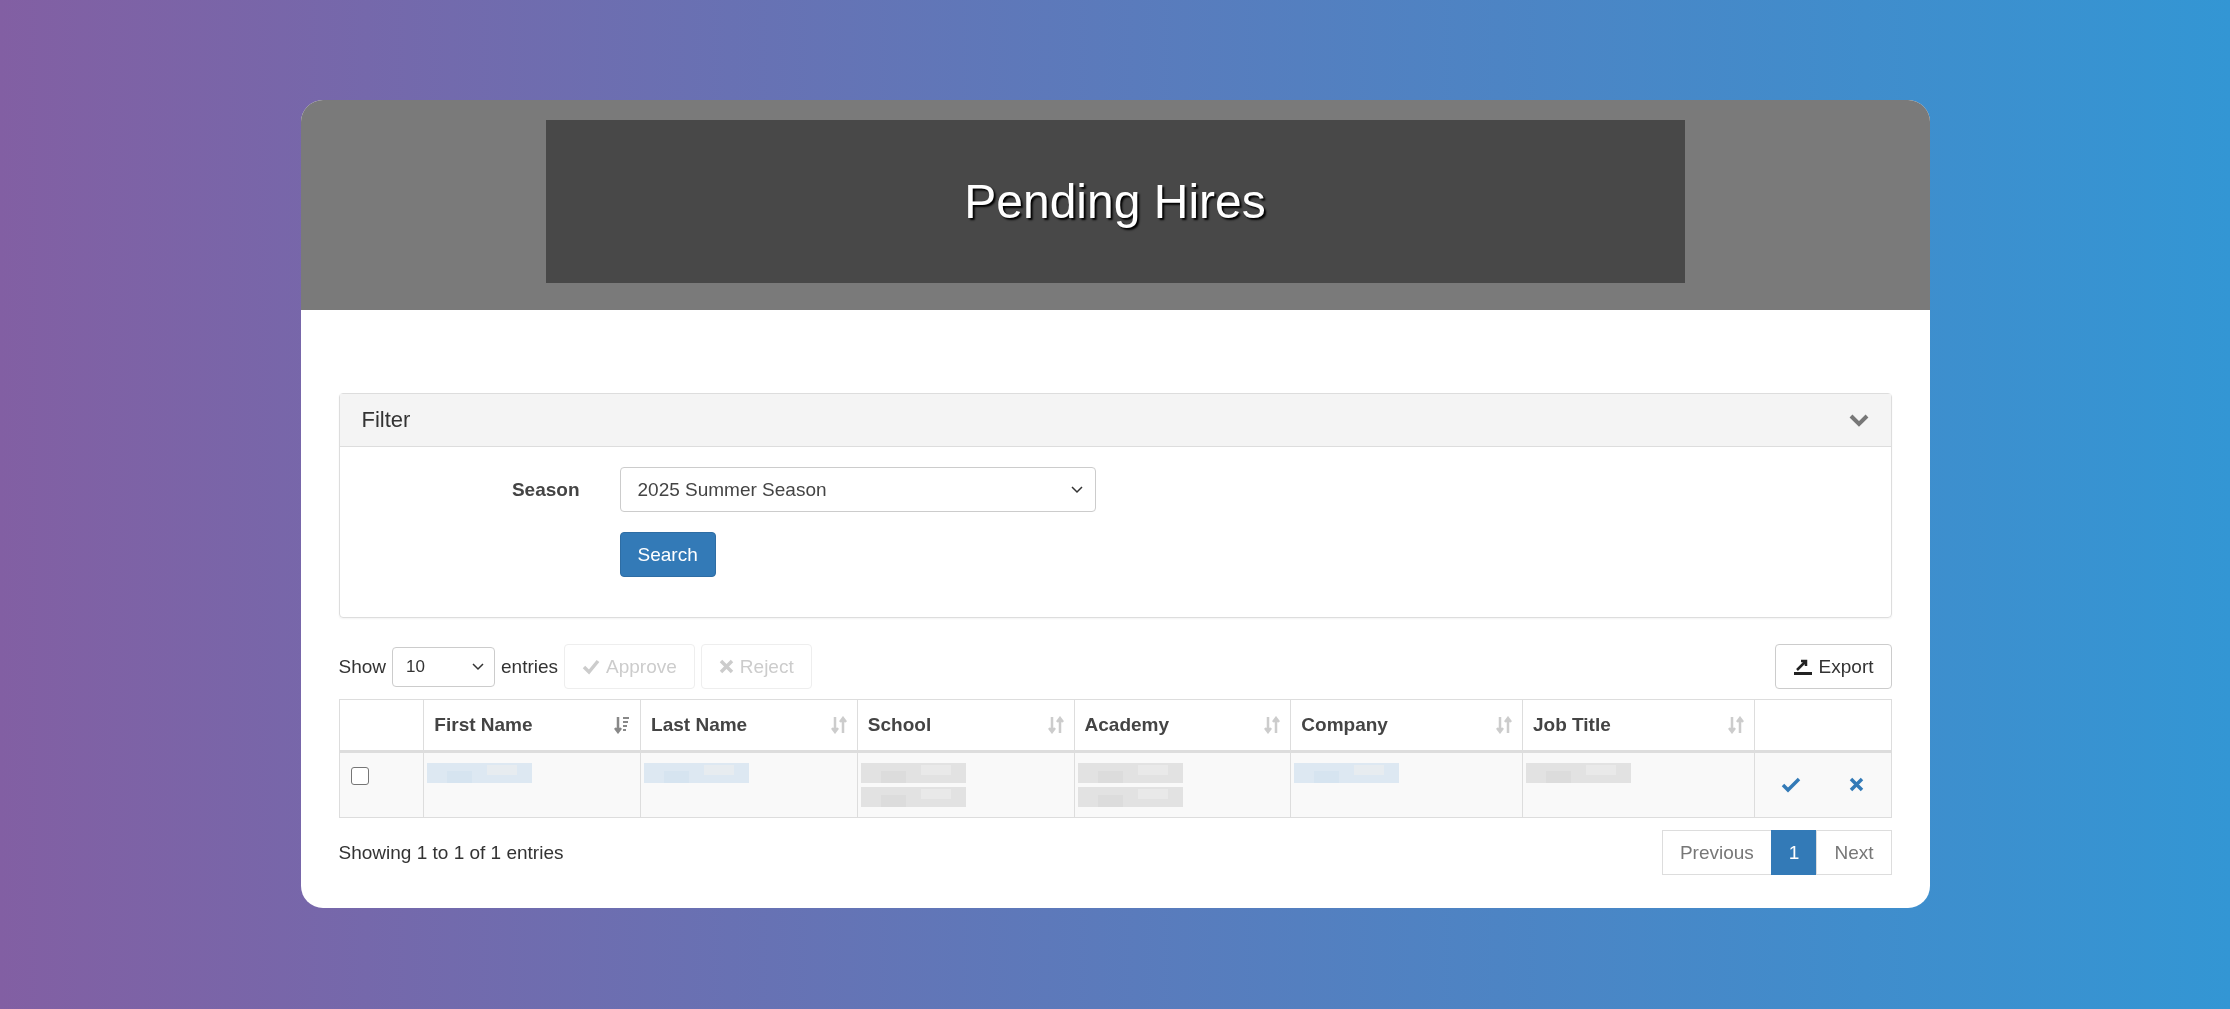 The height and width of the screenshot is (1009, 2230). What do you see at coordinates (483, 725) in the screenshot?
I see `column-header: First Name` at bounding box center [483, 725].